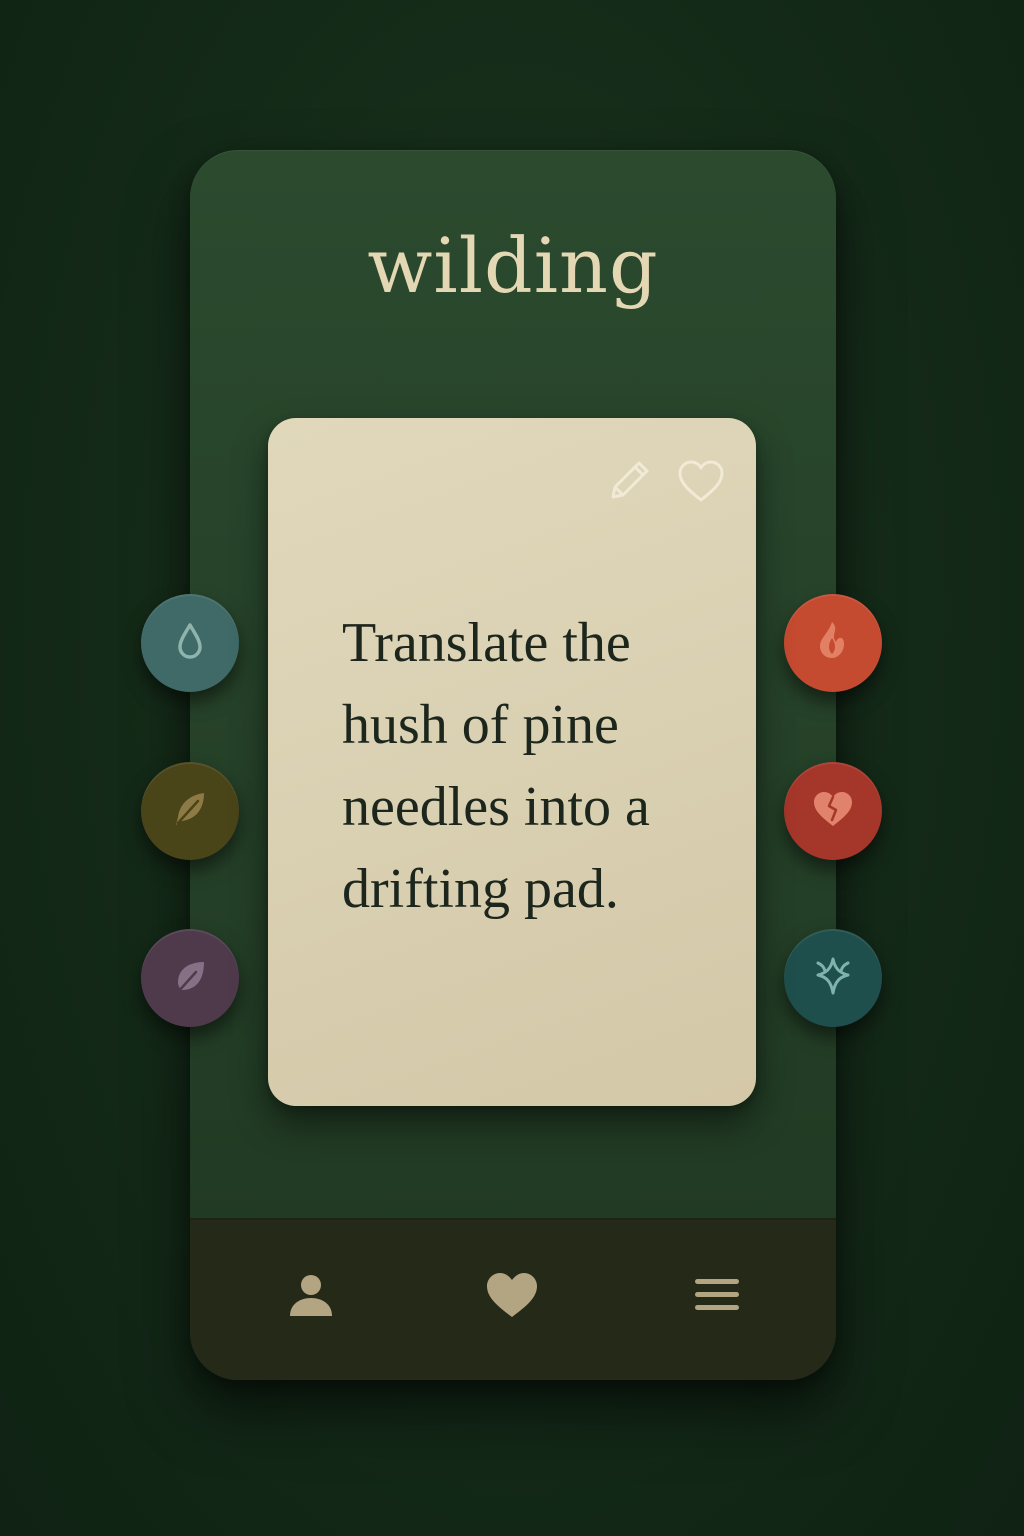  I want to click on favorite-button, so click(701, 483).